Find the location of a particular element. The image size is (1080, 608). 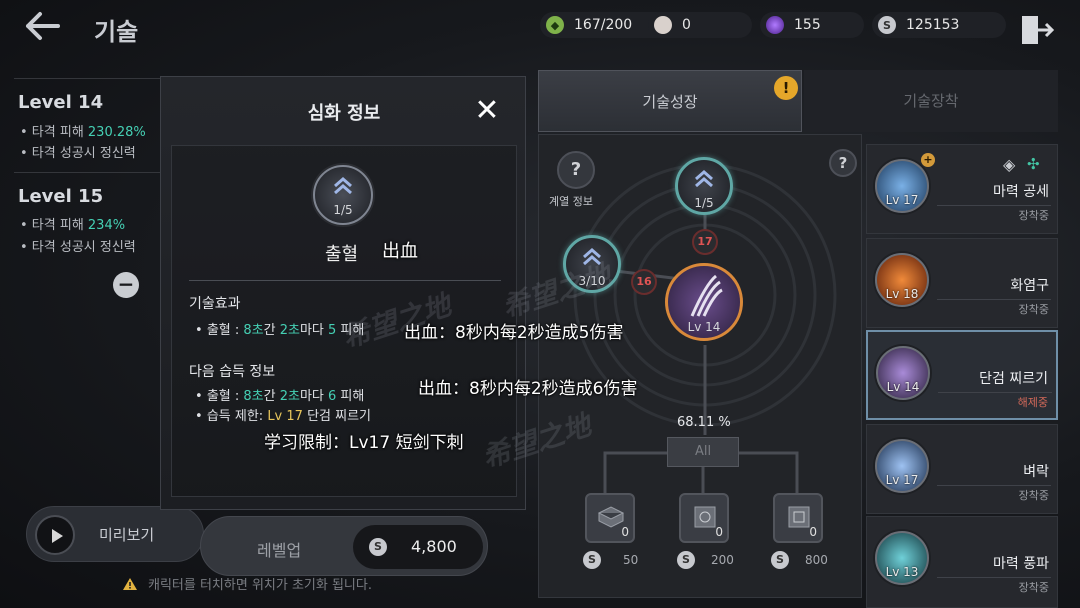

lightning-skill-icon: Lv 17 is located at coordinates (902, 466).